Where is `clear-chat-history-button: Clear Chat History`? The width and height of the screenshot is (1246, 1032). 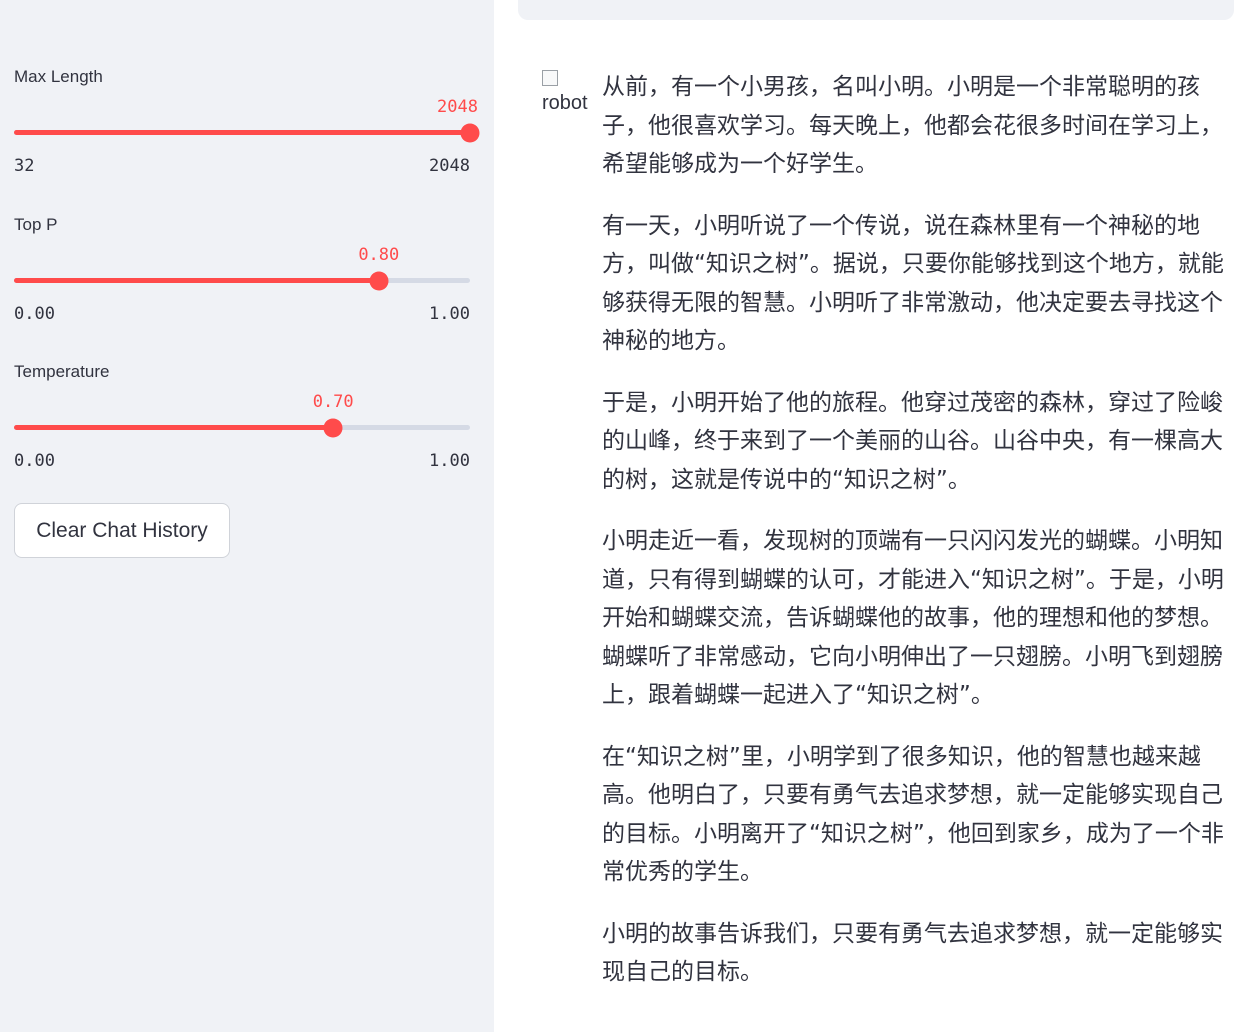
clear-chat-history-button: Clear Chat History is located at coordinates (122, 530).